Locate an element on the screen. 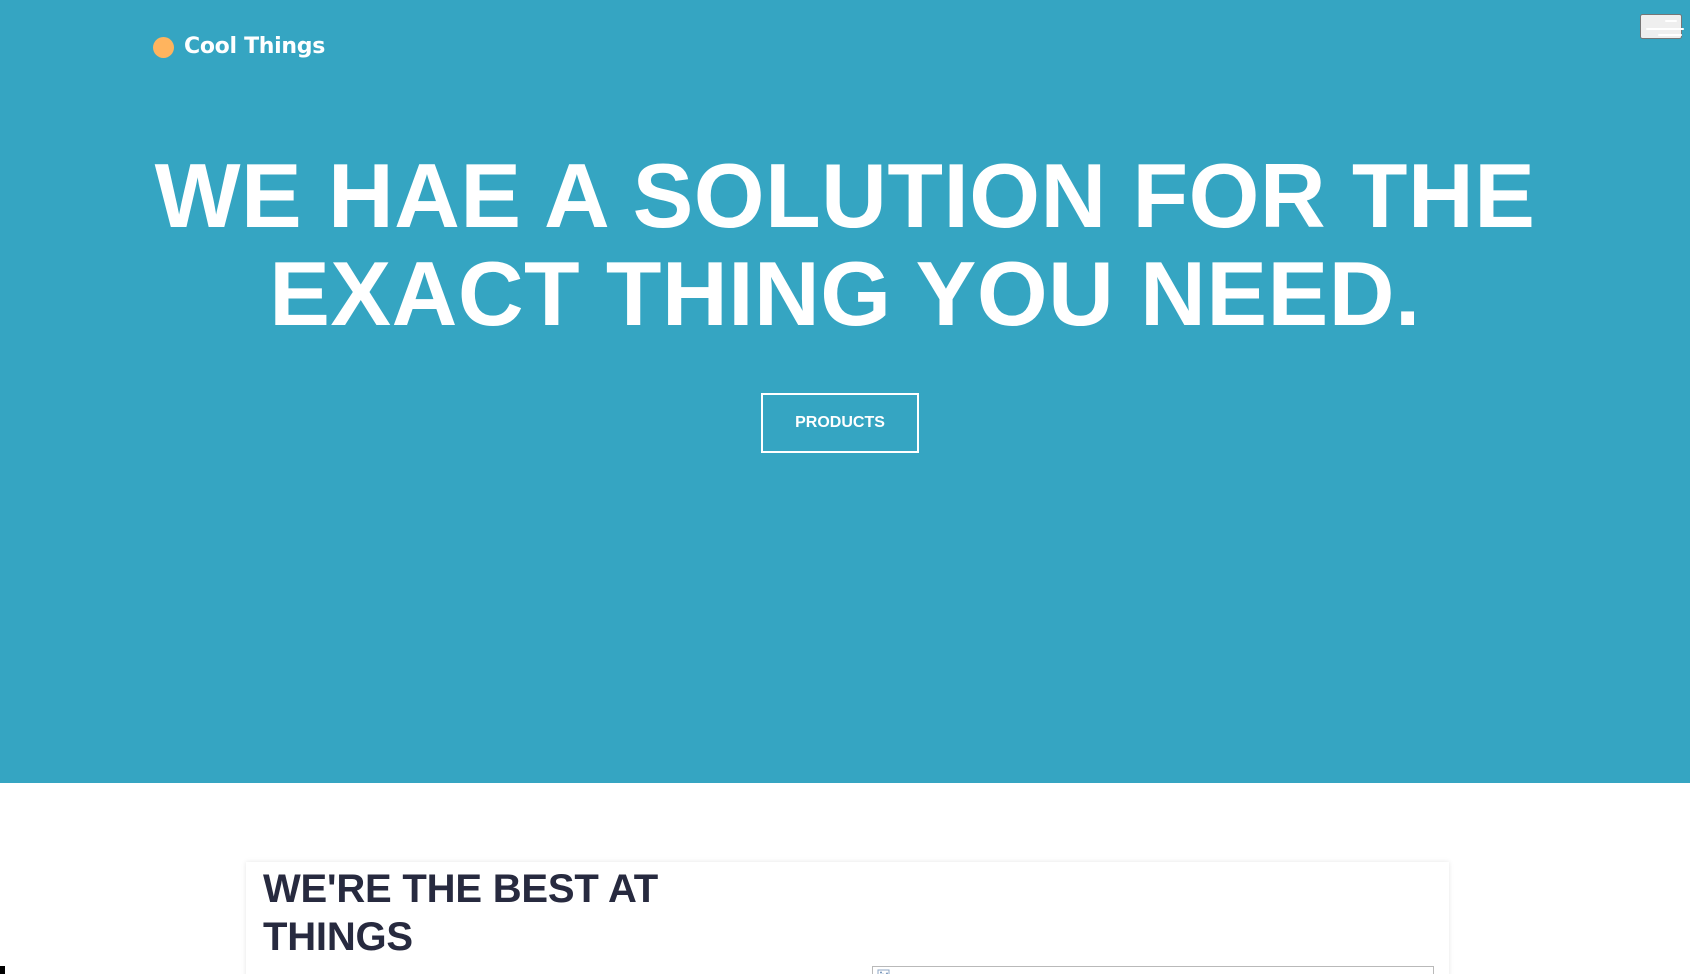  brand-dot-icon is located at coordinates (163, 47).